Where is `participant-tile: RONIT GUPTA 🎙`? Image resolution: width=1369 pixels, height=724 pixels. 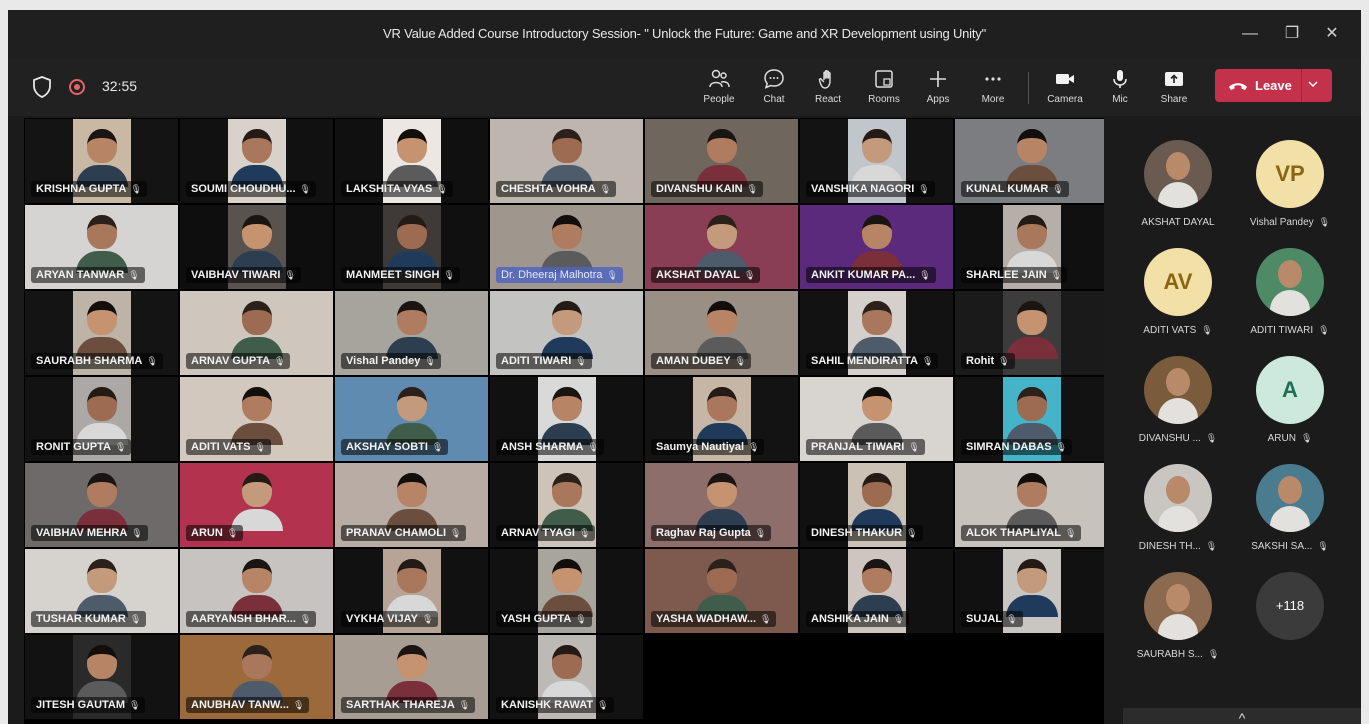
participant-tile: RONIT GUPTA 🎙 is located at coordinates (101, 419).